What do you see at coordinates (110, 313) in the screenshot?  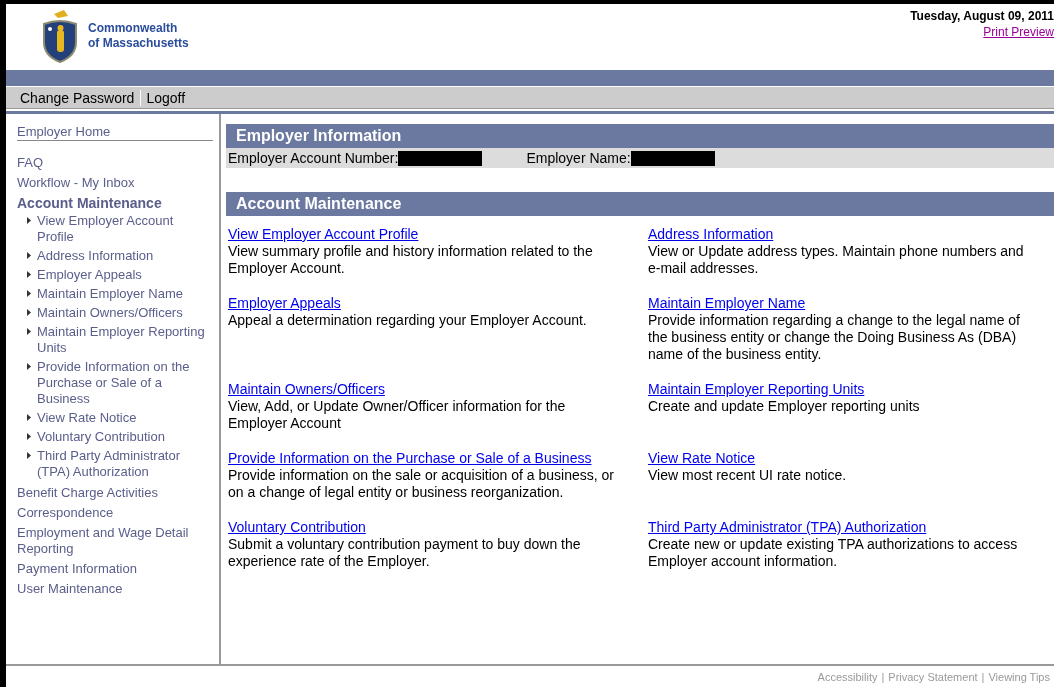 I see `sidebar-subitem: Maintain Owners/Officers` at bounding box center [110, 313].